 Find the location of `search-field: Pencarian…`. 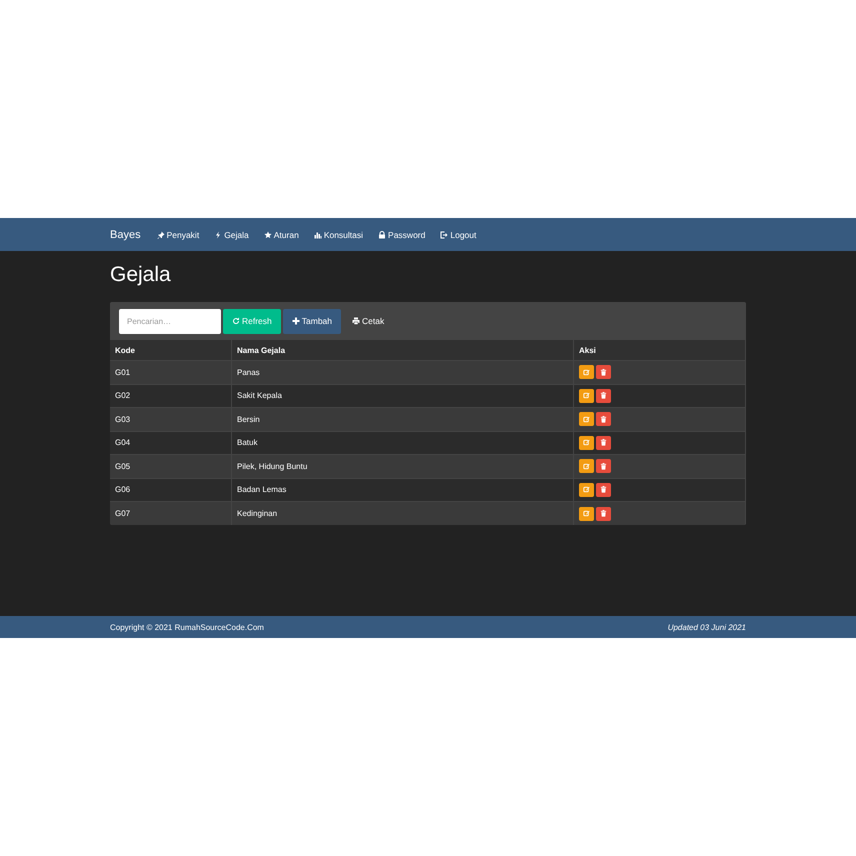

search-field: Pencarian… is located at coordinates (170, 321).